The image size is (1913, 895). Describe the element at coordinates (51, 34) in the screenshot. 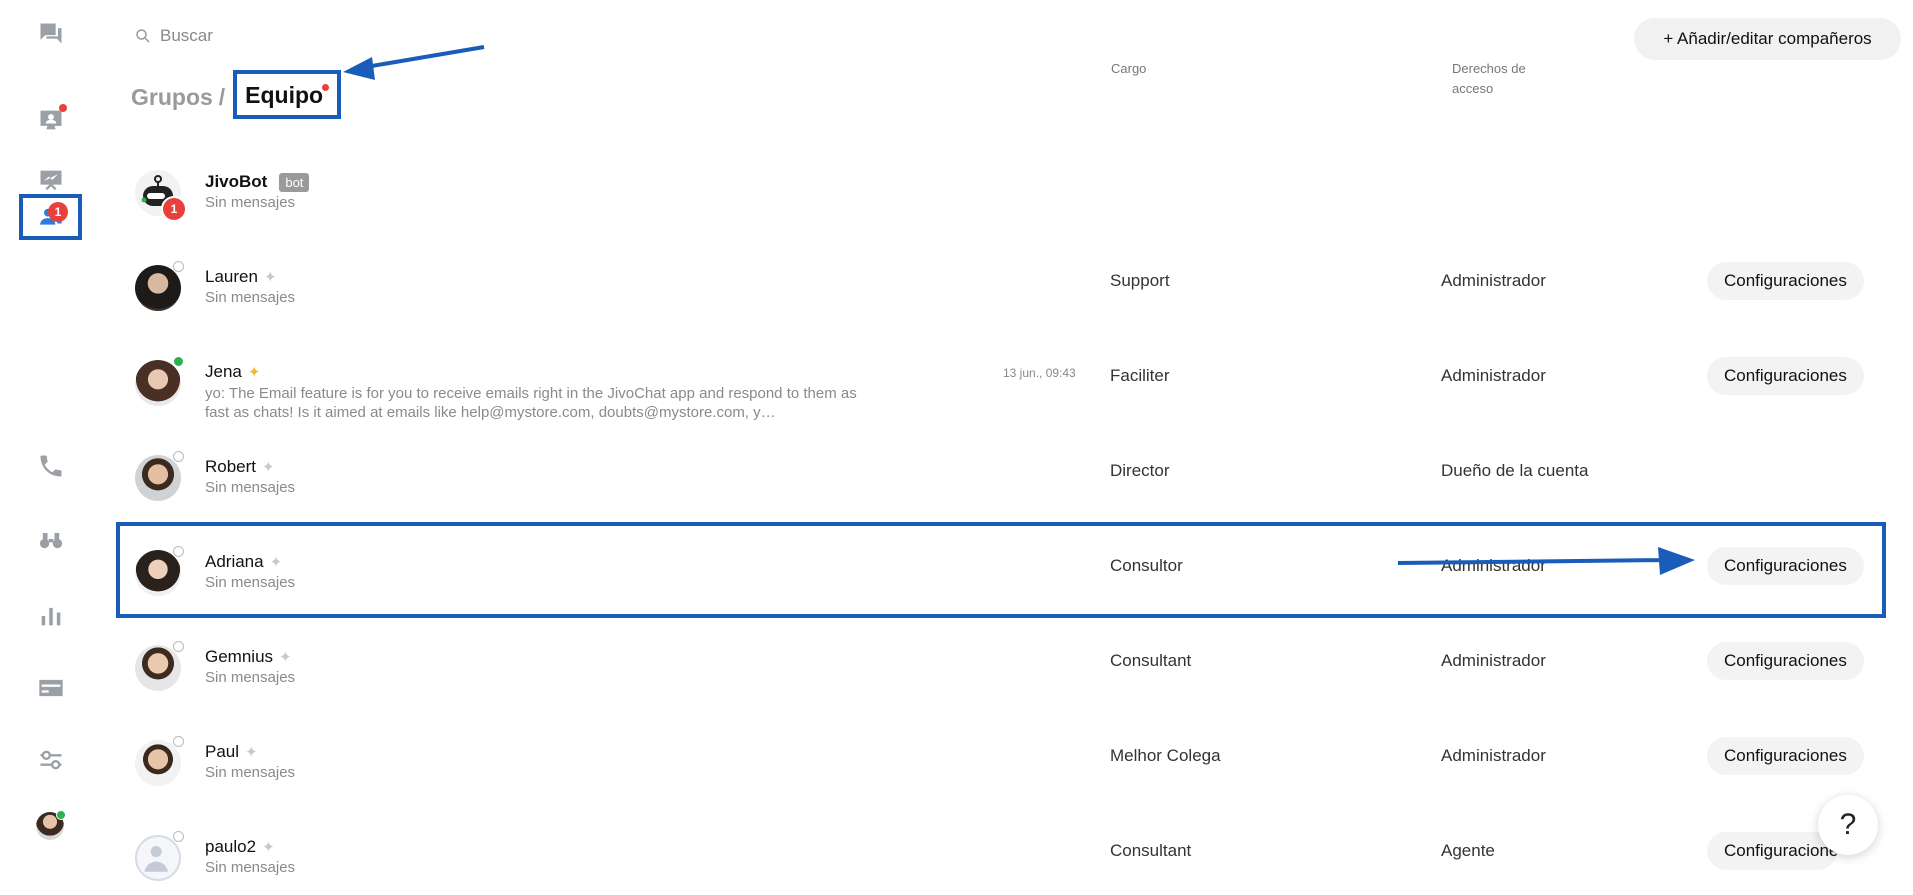

I see `chats-icon` at that location.